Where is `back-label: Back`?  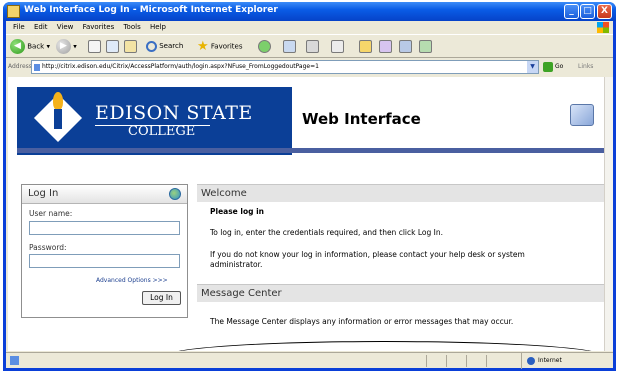 back-label: Back is located at coordinates (36, 46).